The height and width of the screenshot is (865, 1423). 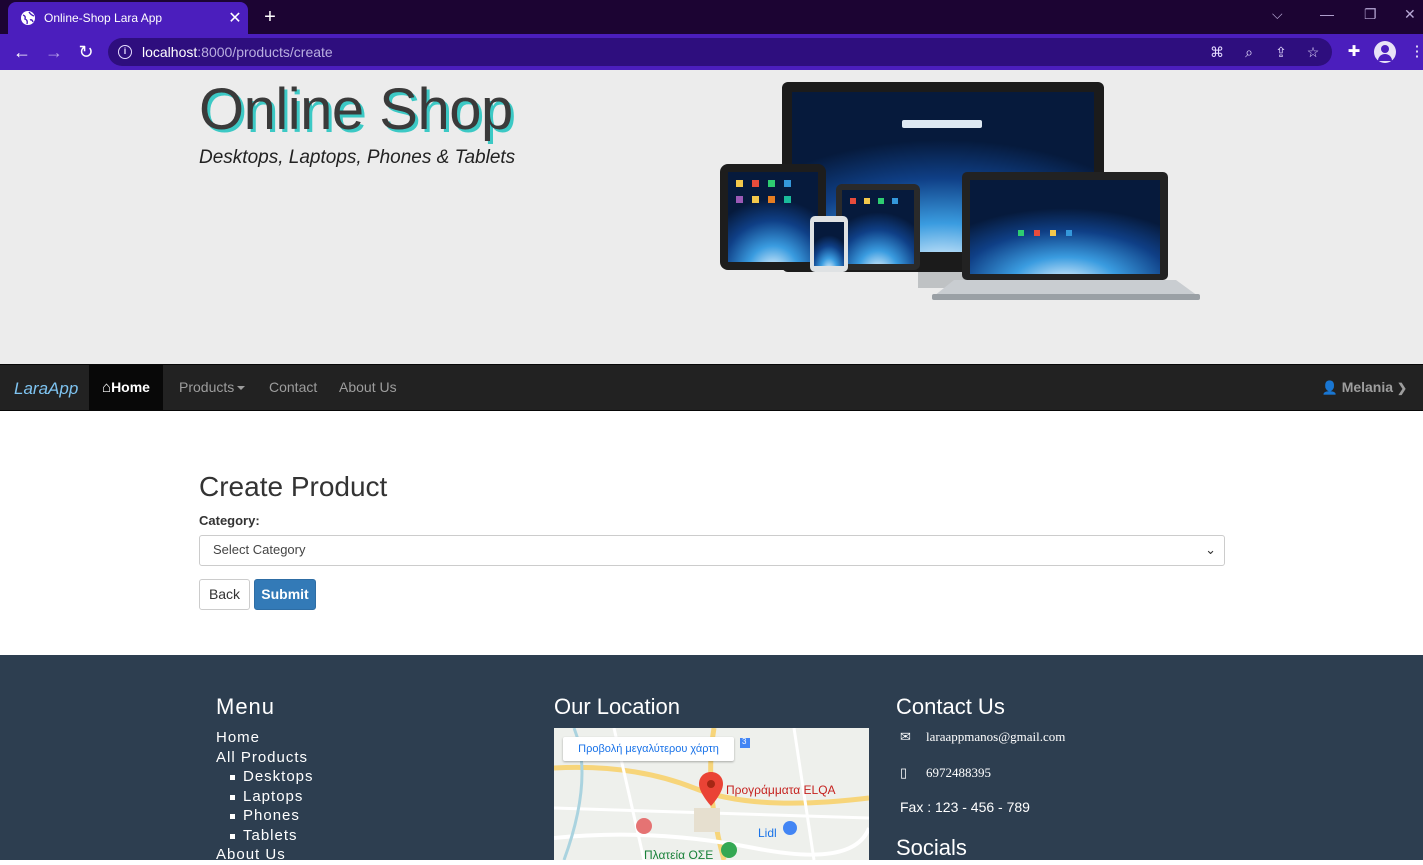 What do you see at coordinates (224, 594) in the screenshot?
I see `back-button: Back` at bounding box center [224, 594].